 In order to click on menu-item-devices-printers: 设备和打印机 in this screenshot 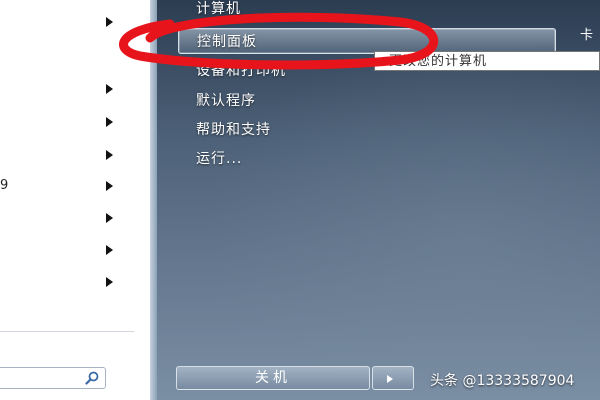, I will do `click(241, 71)`.